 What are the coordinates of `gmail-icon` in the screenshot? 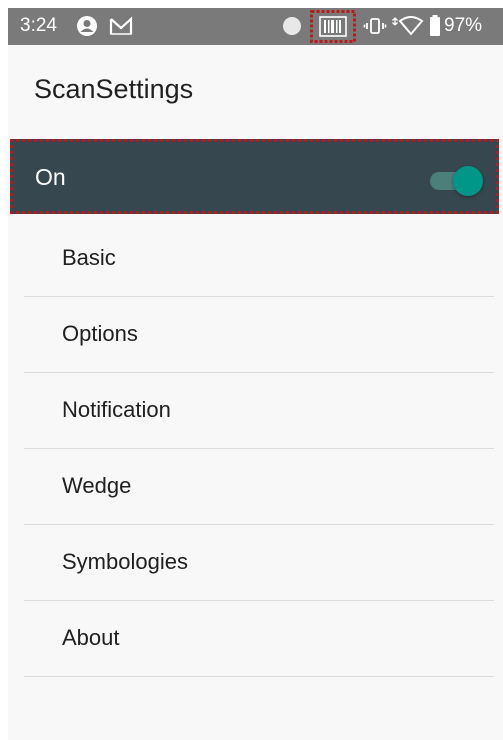 It's located at (121, 29).